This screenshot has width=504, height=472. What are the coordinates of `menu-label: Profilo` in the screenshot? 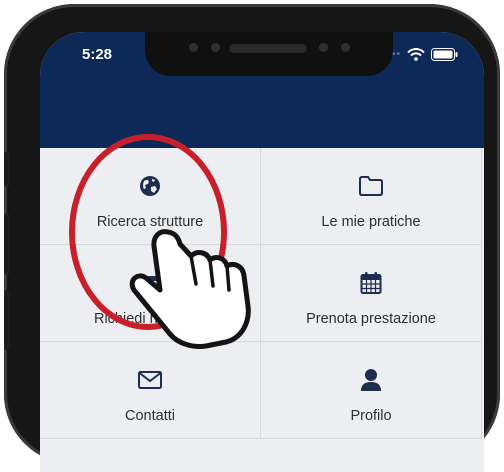 It's located at (371, 416).